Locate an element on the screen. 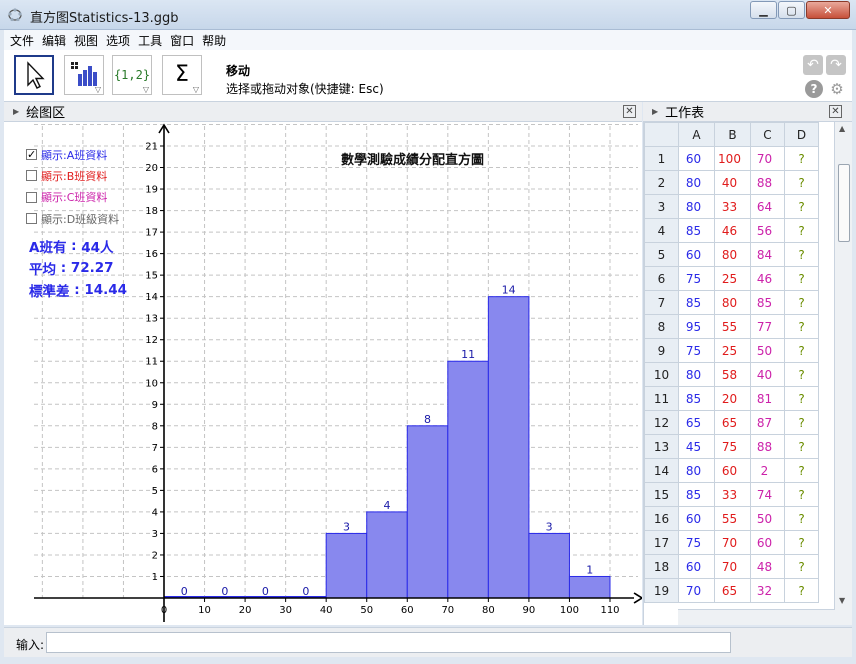 This screenshot has height=664, width=856. row-header: 14 is located at coordinates (661, 470).